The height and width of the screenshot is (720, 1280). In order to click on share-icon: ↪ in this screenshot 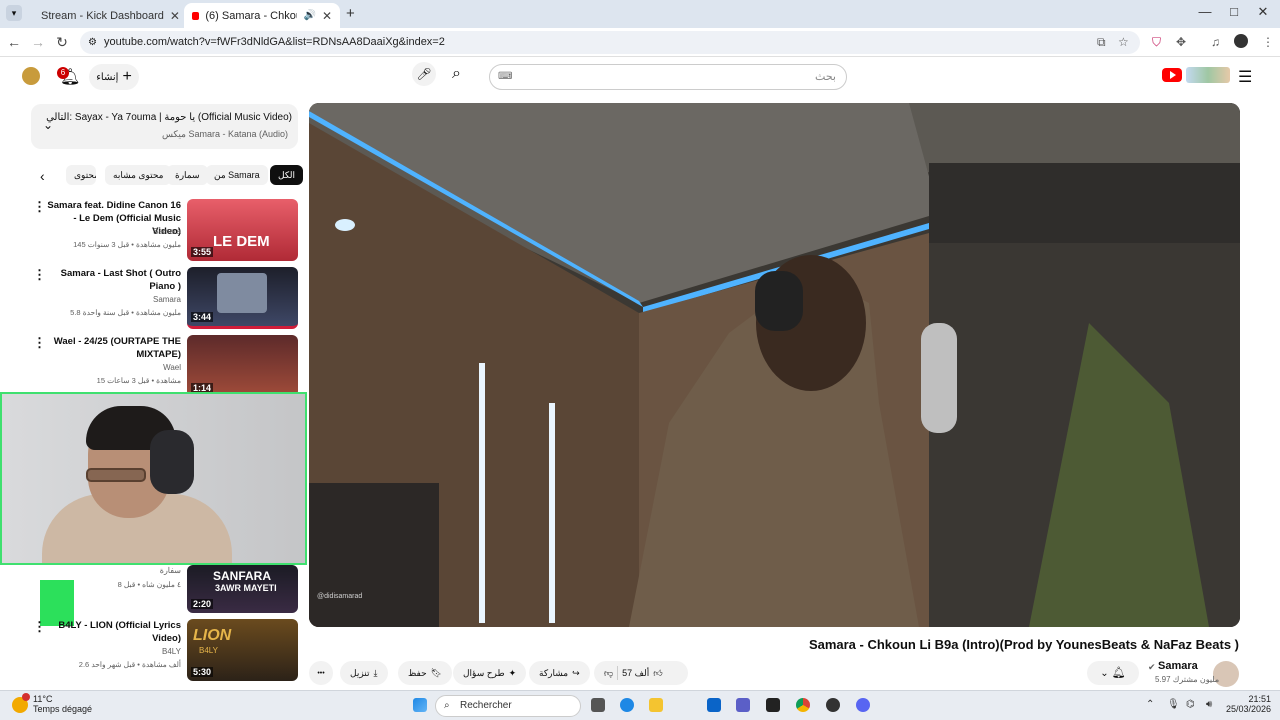, I will do `click(576, 672)`.